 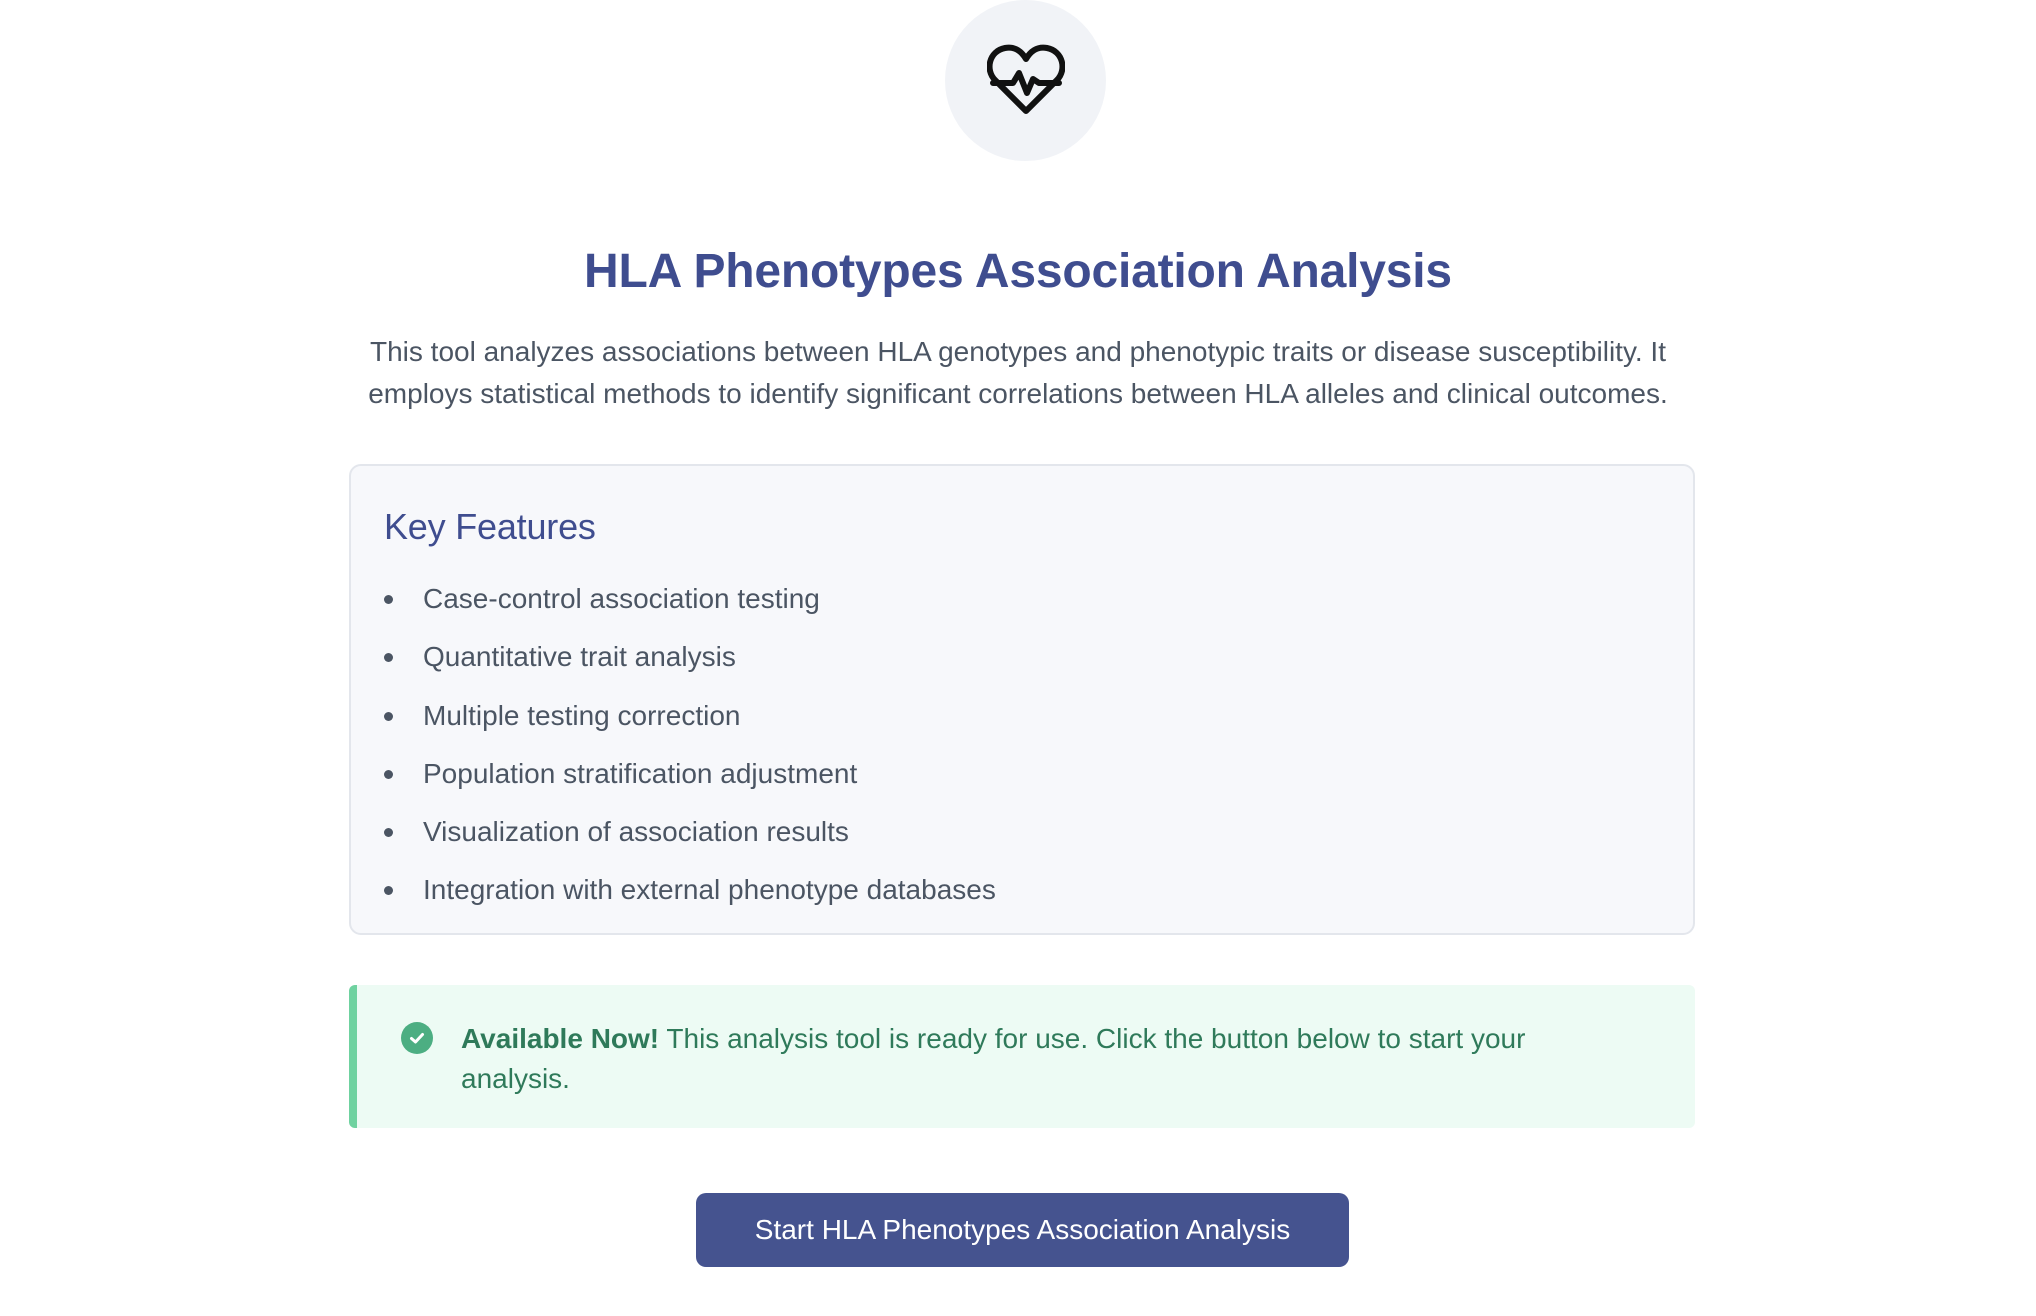 I want to click on feature-item: Population stratification adjustment, so click(x=690, y=774).